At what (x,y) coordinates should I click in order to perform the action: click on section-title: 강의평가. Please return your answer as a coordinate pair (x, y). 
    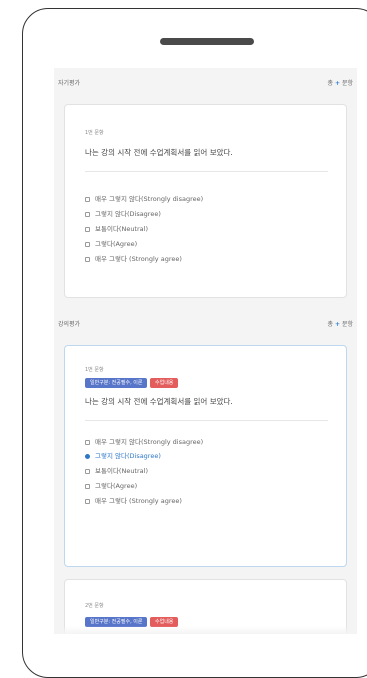
    Looking at the image, I should click on (69, 324).